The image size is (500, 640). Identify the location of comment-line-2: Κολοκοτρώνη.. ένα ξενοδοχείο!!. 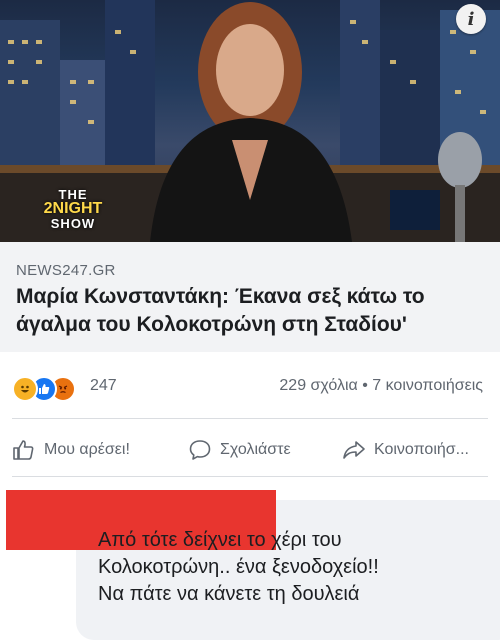
(238, 567).